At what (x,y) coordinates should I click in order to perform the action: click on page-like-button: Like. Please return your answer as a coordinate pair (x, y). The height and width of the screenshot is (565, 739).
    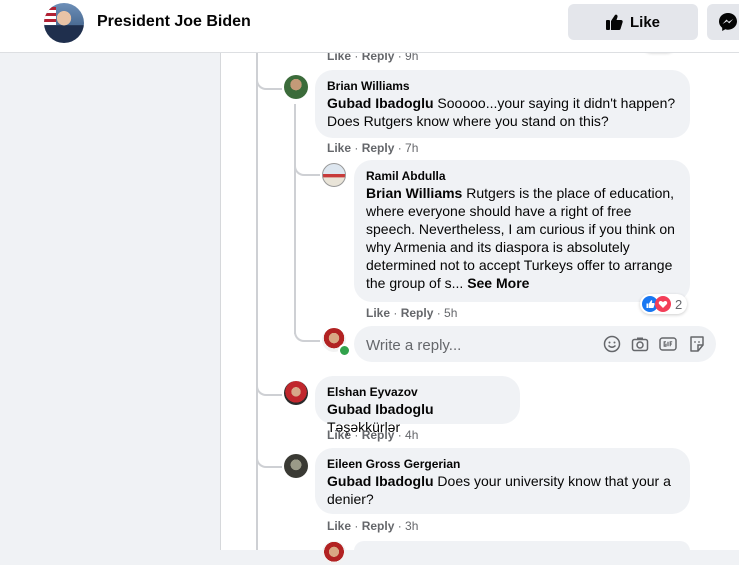
    Looking at the image, I should click on (633, 22).